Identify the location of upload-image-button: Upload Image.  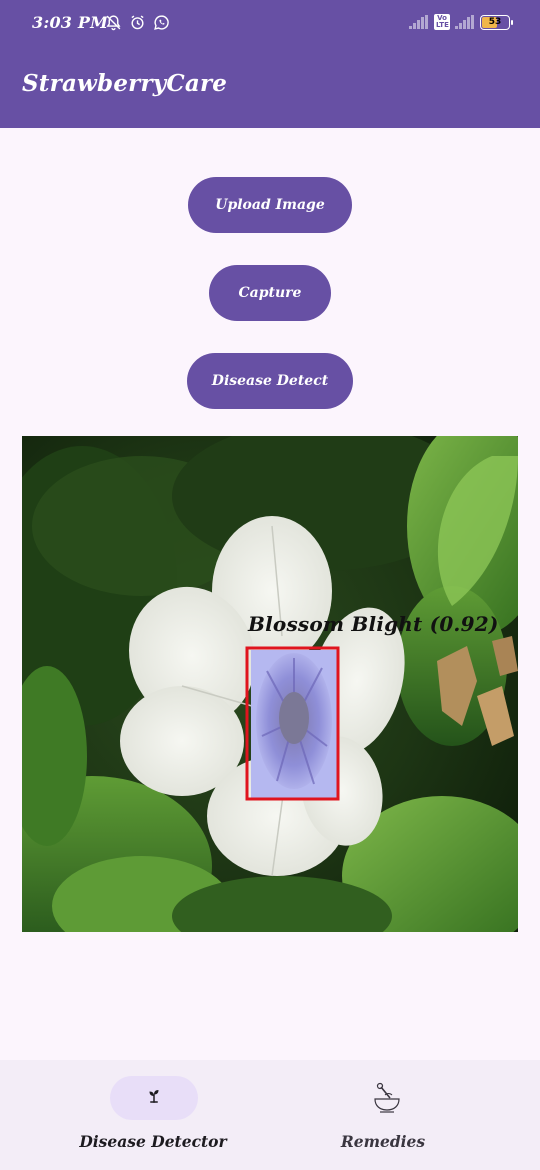
(270, 205).